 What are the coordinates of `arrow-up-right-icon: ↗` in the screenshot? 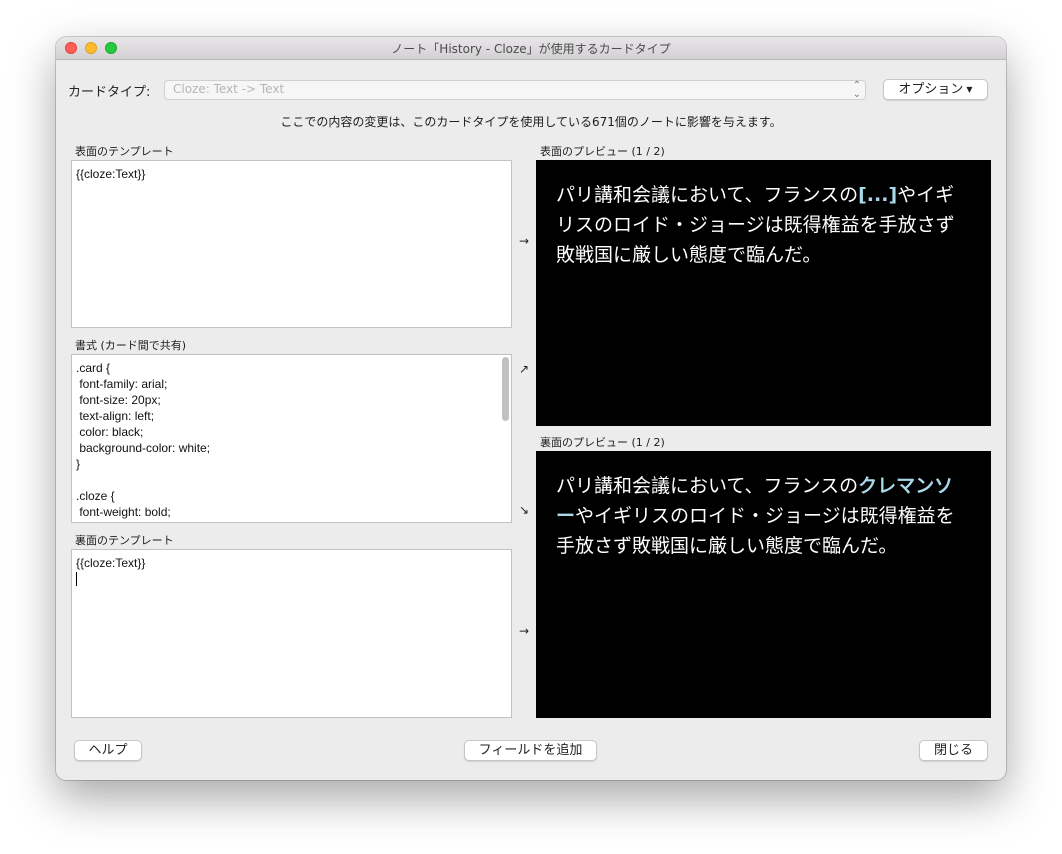 It's located at (524, 369).